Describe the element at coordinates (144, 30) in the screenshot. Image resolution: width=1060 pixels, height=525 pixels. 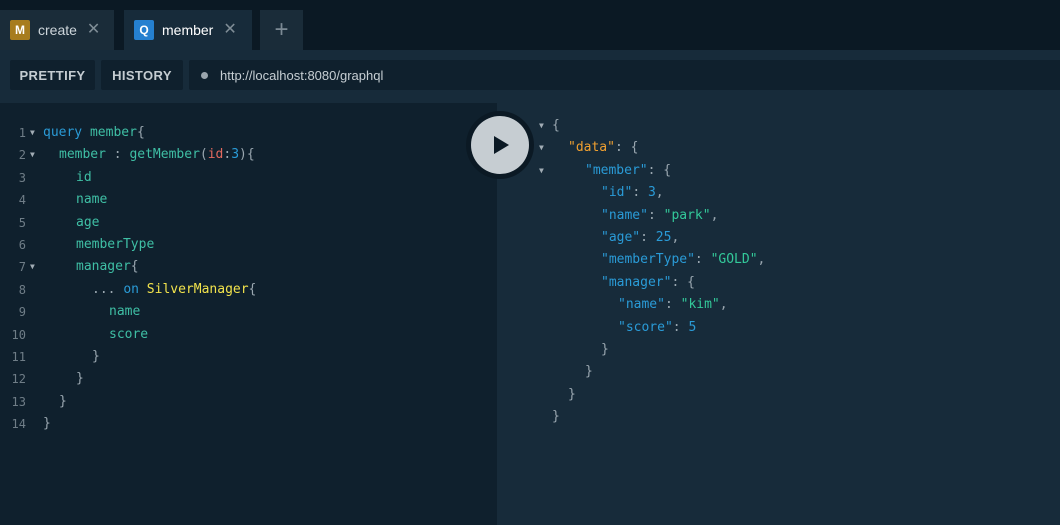
I see `query-badge: Q` at that location.